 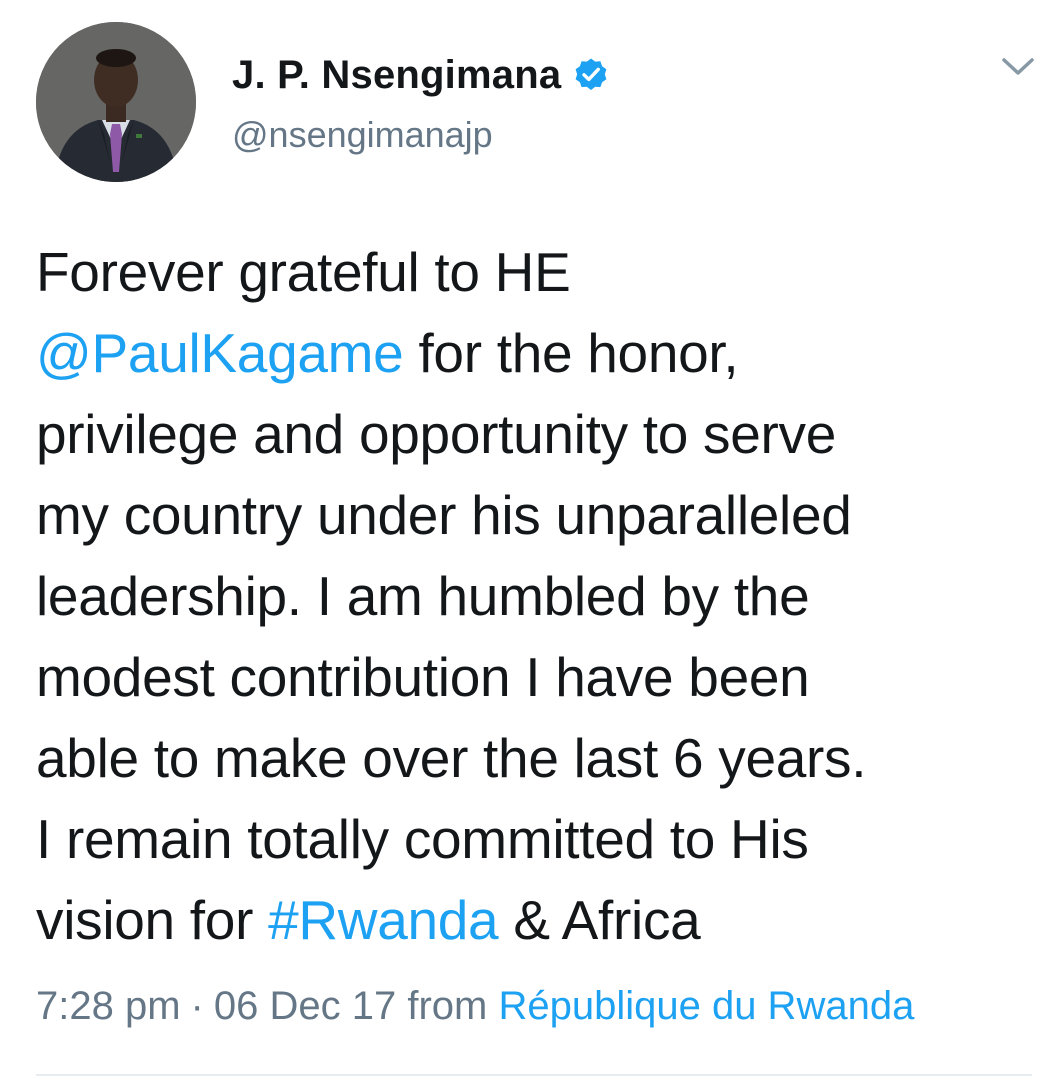 What do you see at coordinates (436, 434) in the screenshot?
I see `tweet-text-segment: privilege and opportunity to serve` at bounding box center [436, 434].